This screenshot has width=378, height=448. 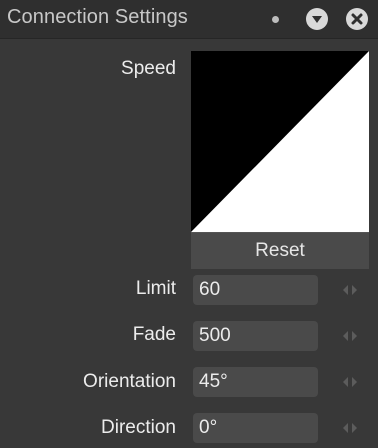 What do you see at coordinates (155, 288) in the screenshot?
I see `limit-label: Limit` at bounding box center [155, 288].